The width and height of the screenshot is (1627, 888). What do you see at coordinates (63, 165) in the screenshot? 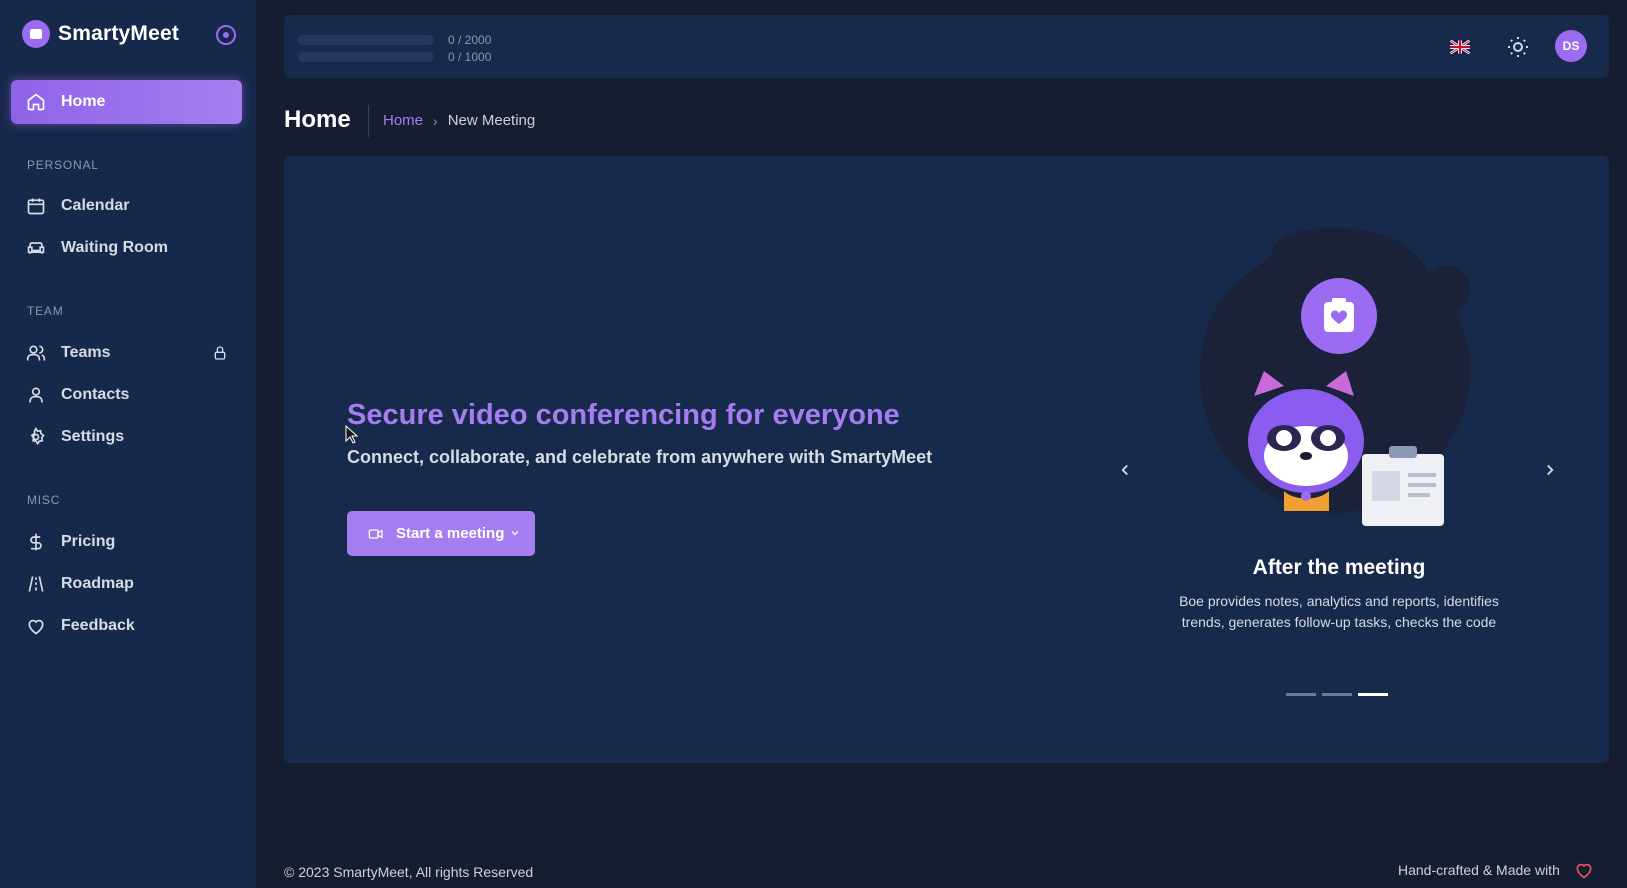
I see `section-title-personal: PERSONAL` at bounding box center [63, 165].